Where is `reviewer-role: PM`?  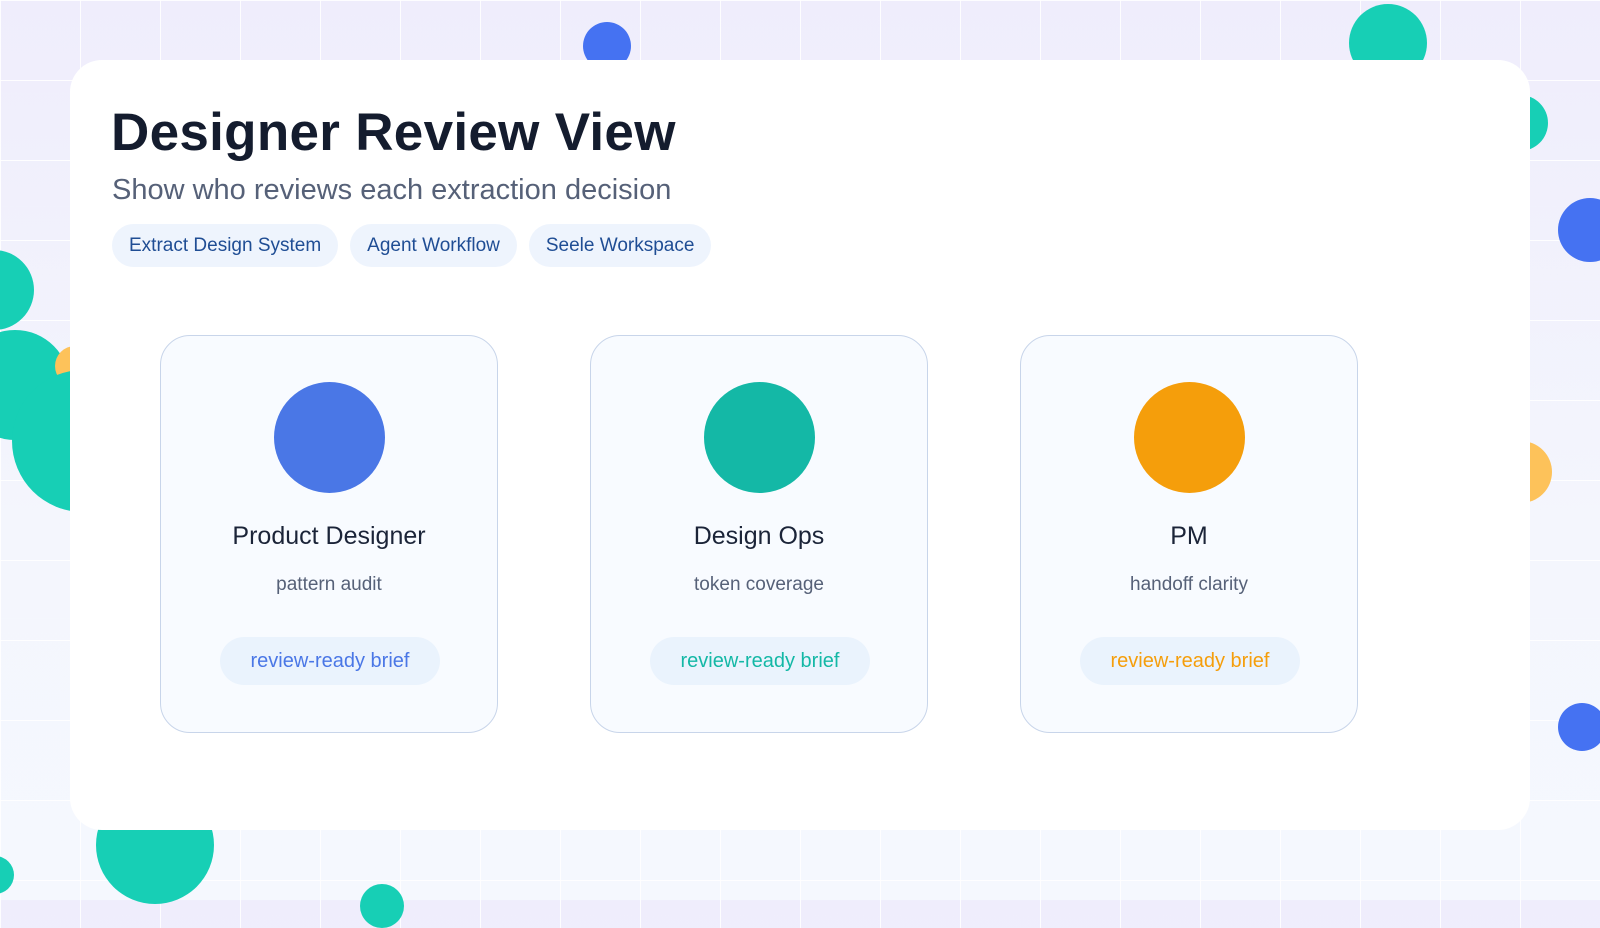
reviewer-role: PM is located at coordinates (1189, 536).